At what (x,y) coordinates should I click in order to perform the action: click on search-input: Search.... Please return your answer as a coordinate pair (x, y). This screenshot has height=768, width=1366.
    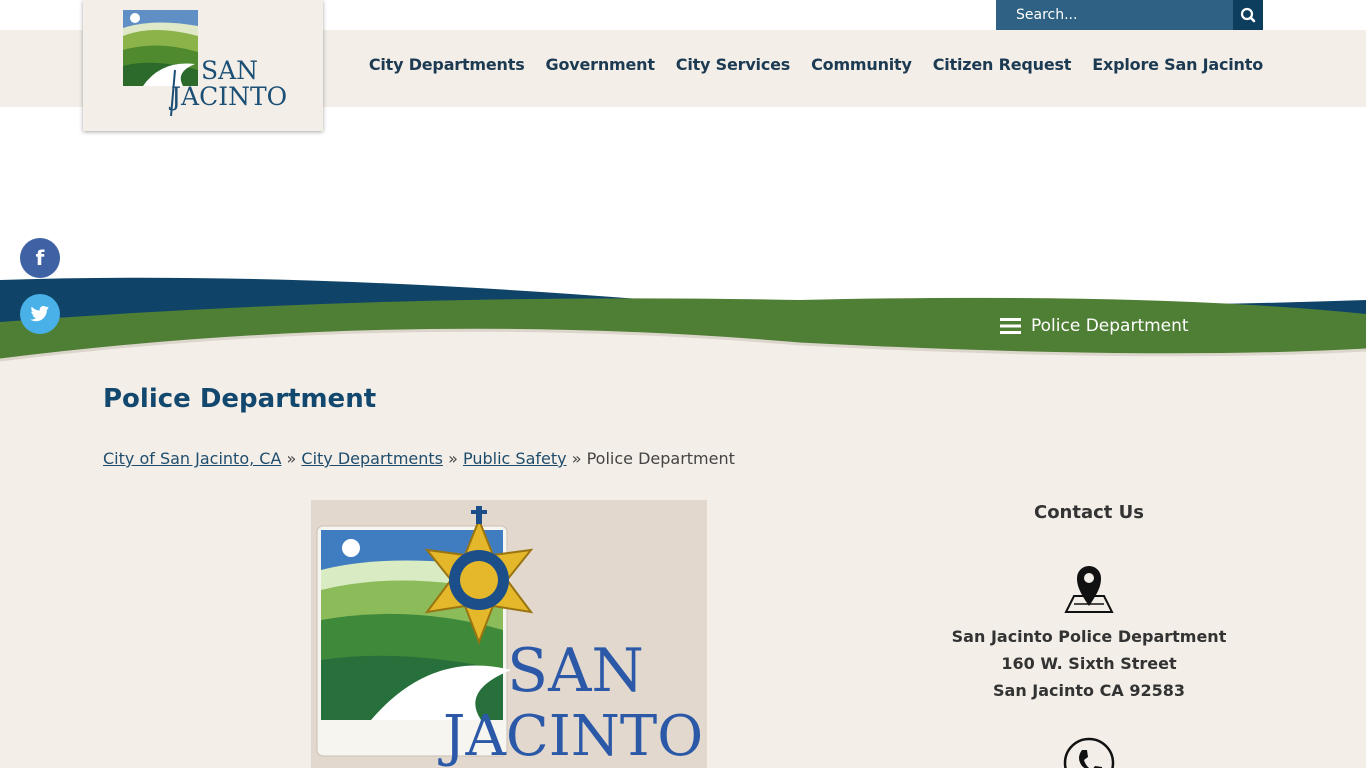
    Looking at the image, I should click on (1114, 15).